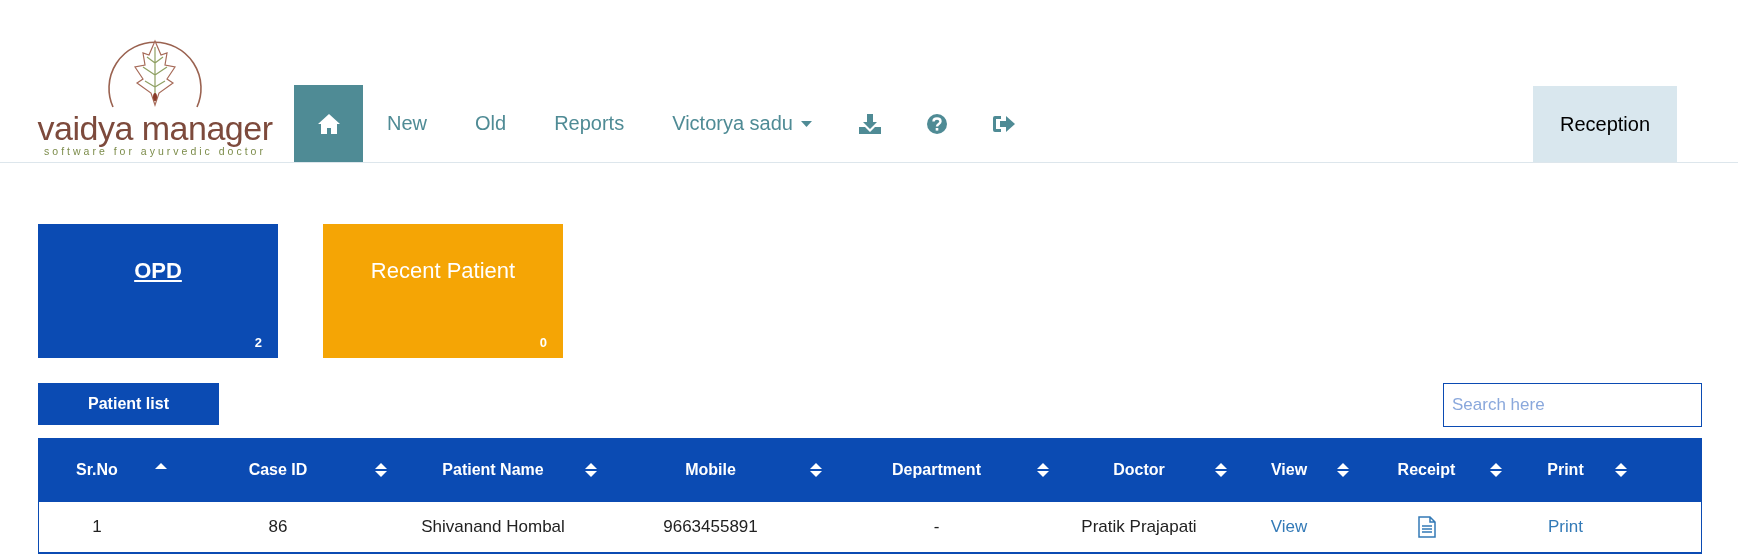  What do you see at coordinates (710, 470) in the screenshot?
I see `column-header: Mobile` at bounding box center [710, 470].